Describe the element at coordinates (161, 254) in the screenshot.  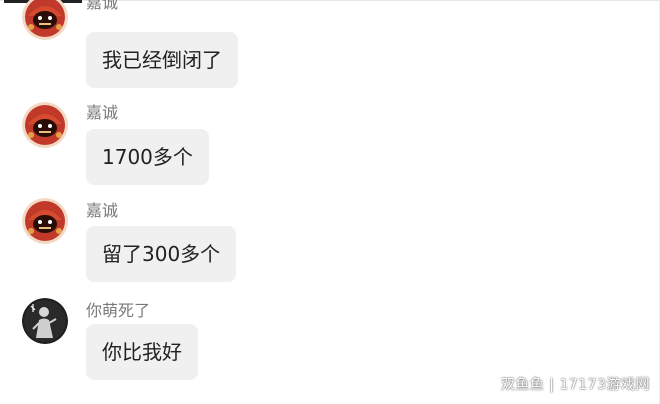
I see `message-bubble: 留了300多个` at that location.